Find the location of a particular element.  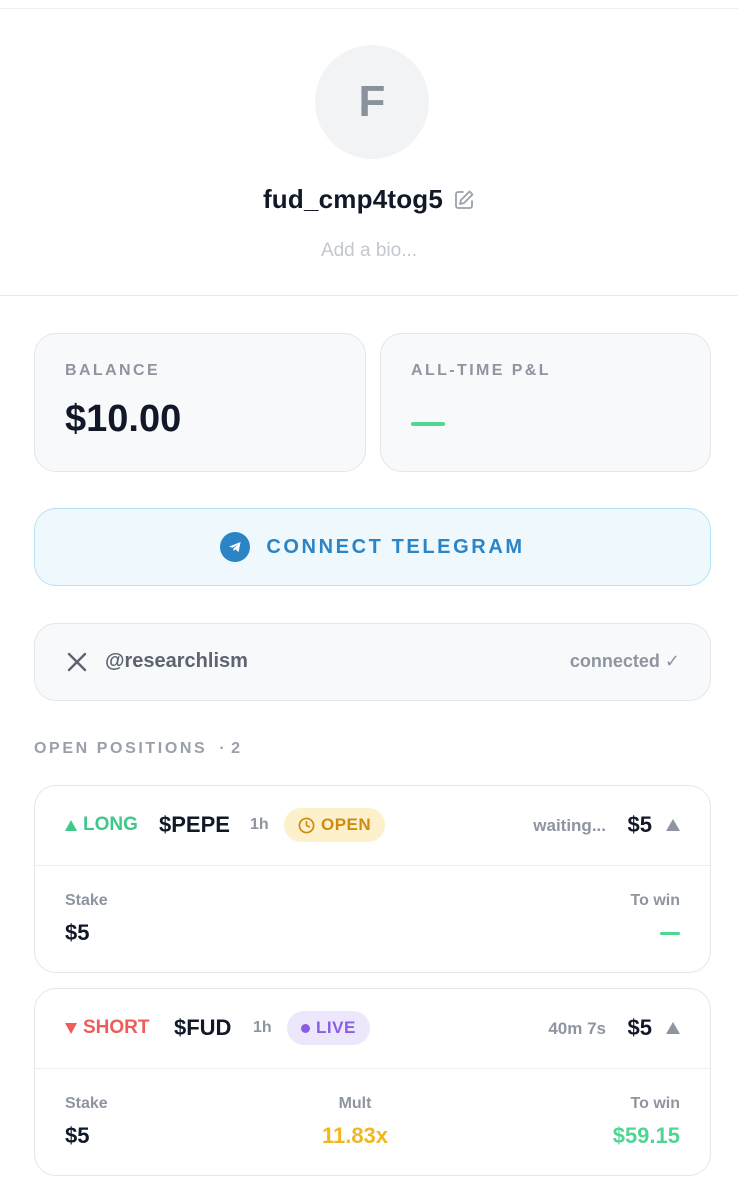

username: fud_cmp4tog5 is located at coordinates (353, 199).